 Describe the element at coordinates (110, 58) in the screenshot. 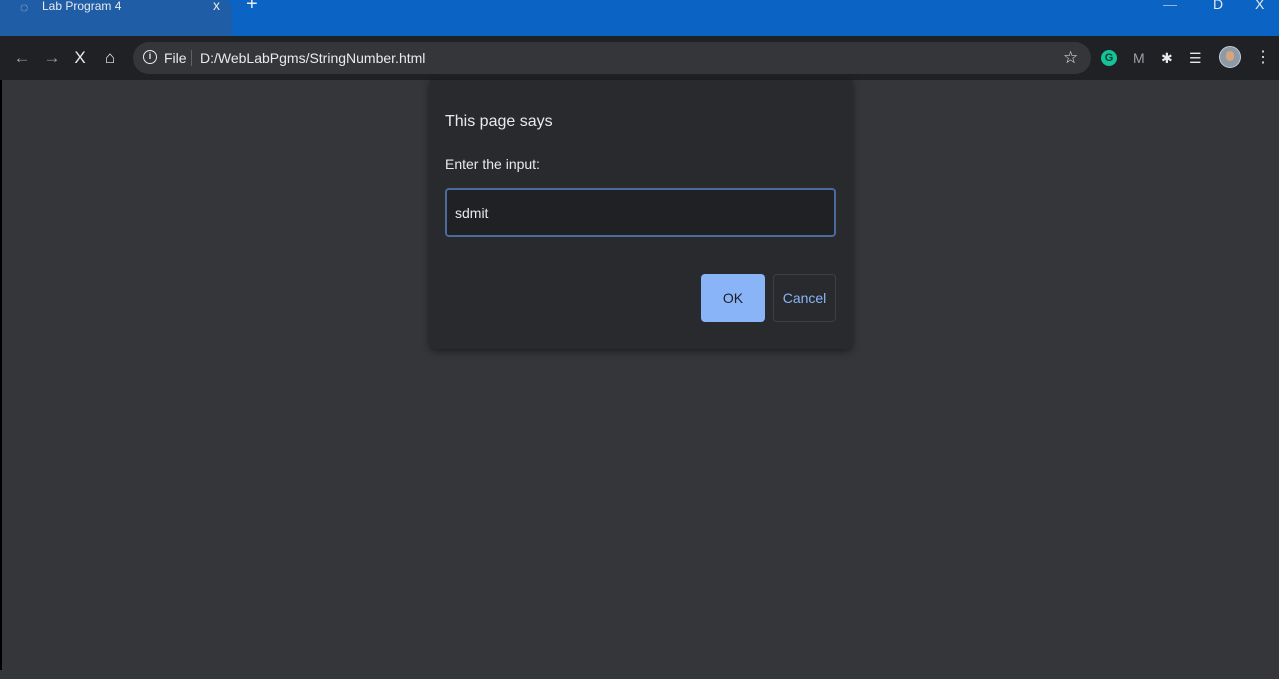

I see `home-button: ⌂` at that location.